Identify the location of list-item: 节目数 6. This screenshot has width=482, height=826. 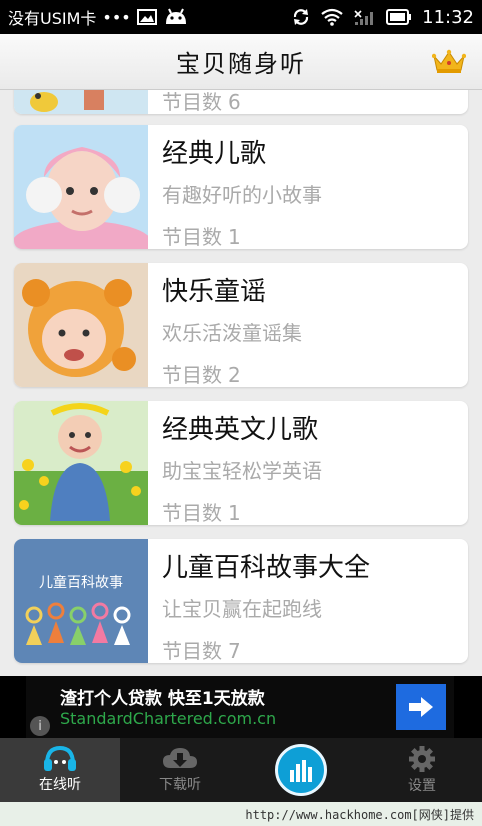
(241, 102).